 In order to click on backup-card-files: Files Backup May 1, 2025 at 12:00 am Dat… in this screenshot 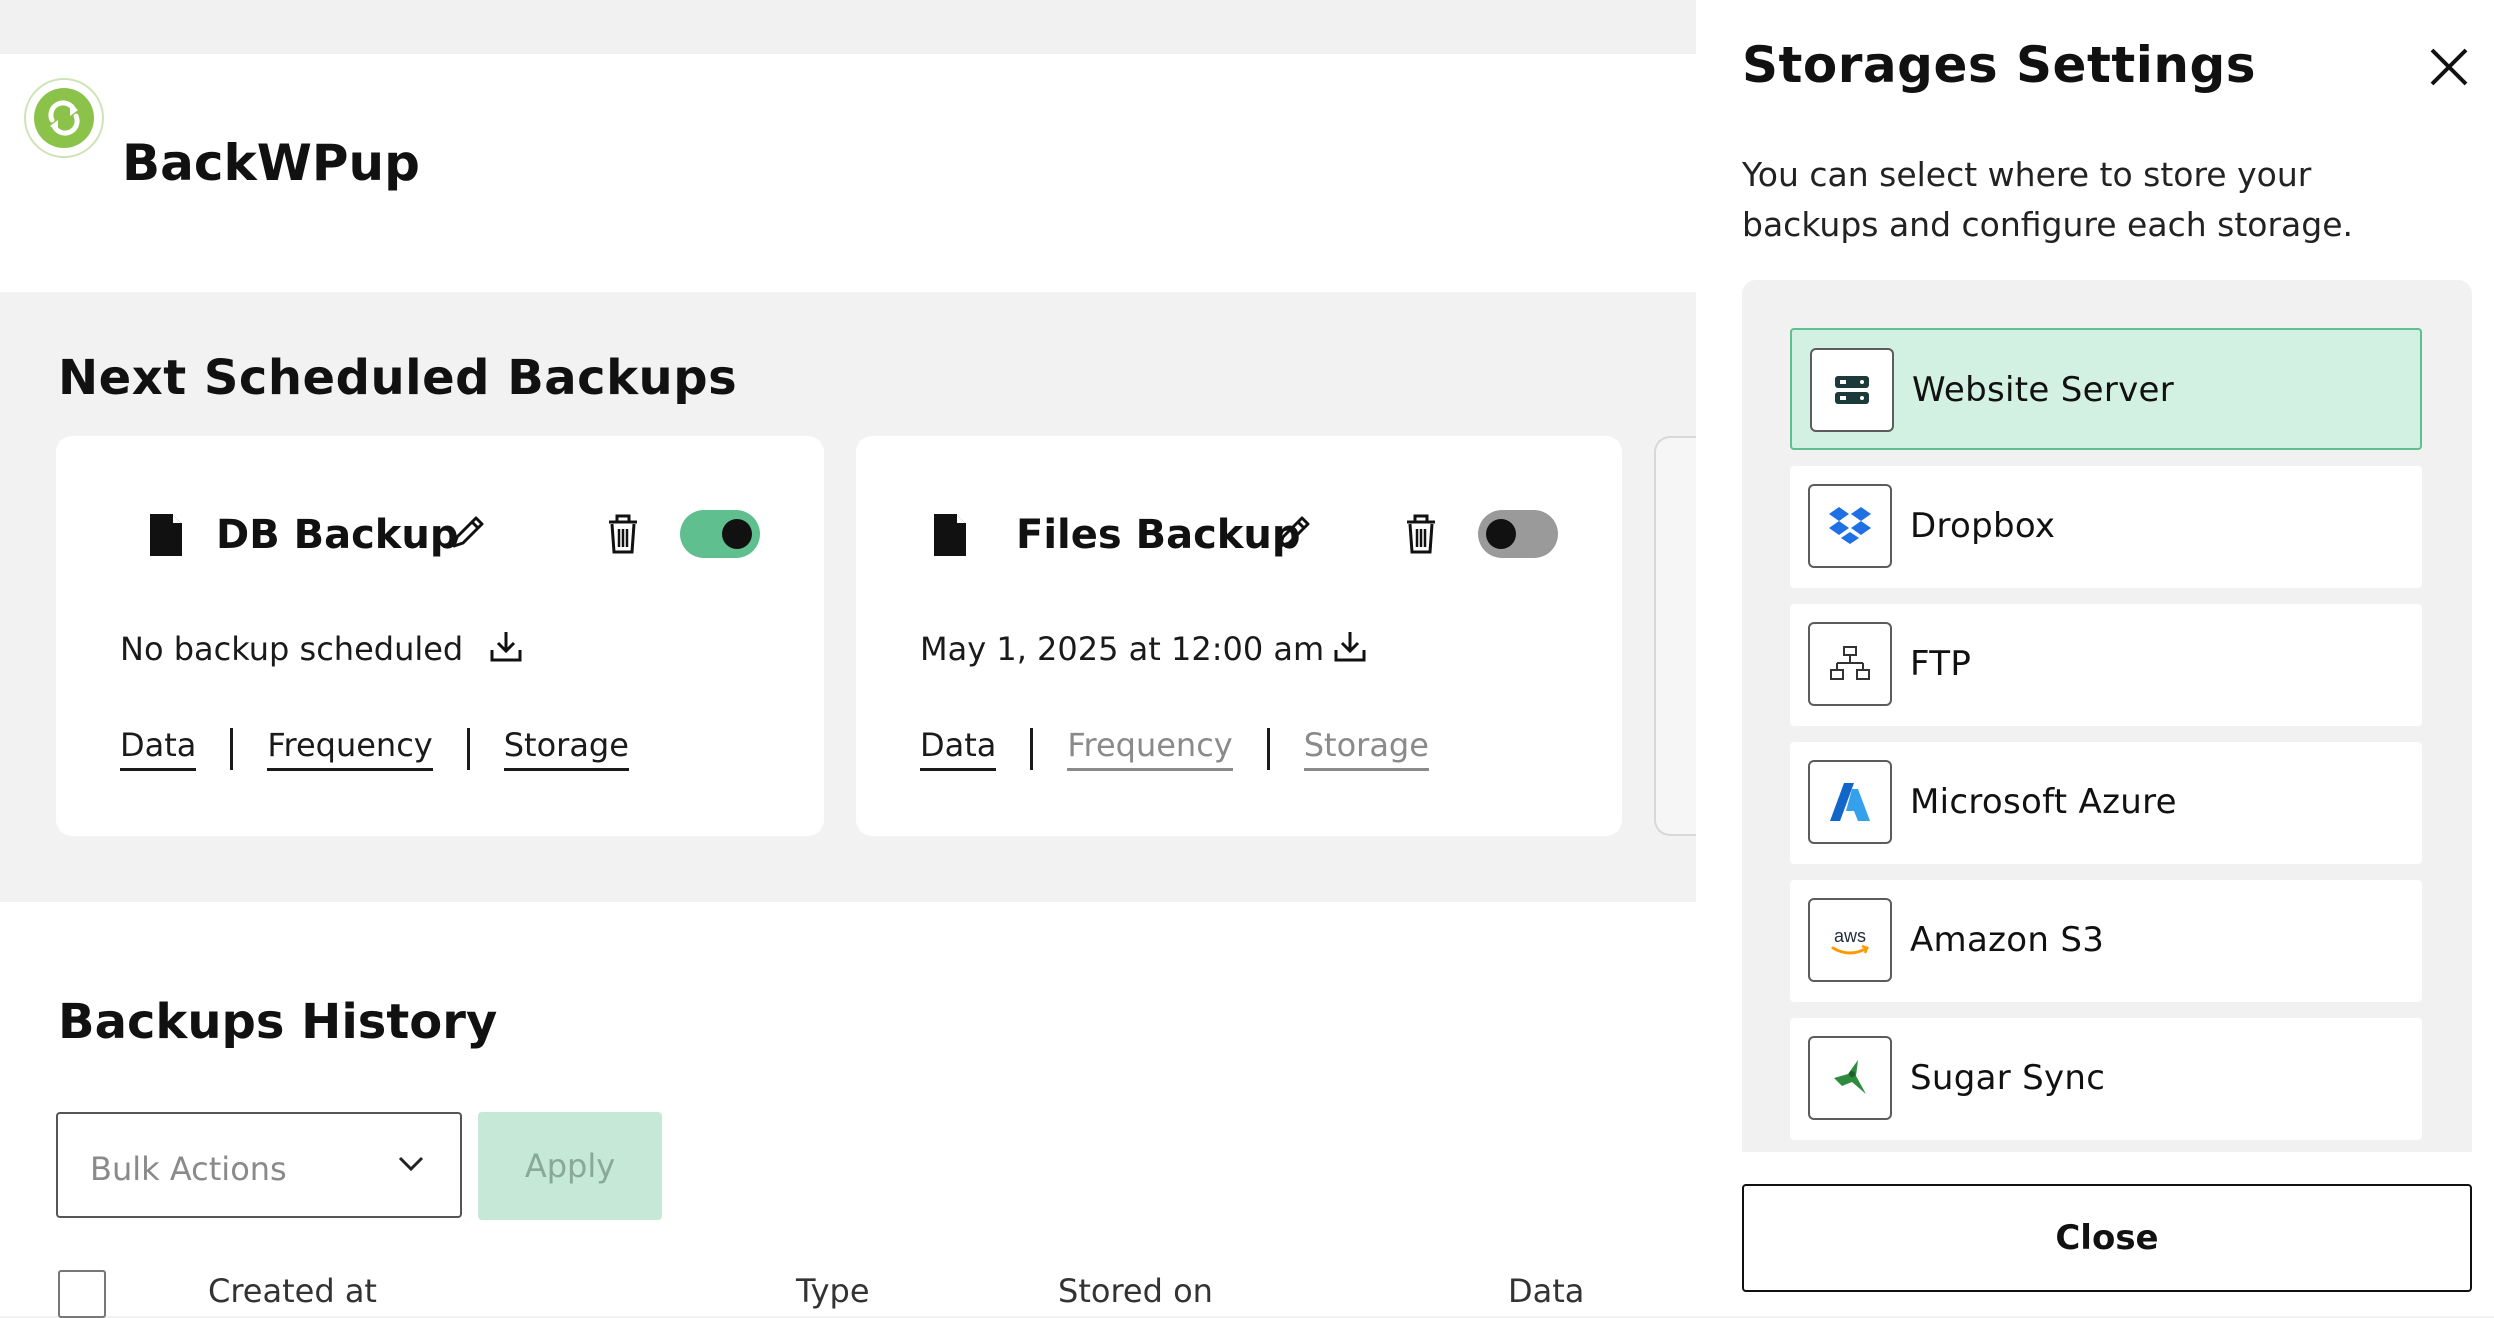, I will do `click(1239, 636)`.